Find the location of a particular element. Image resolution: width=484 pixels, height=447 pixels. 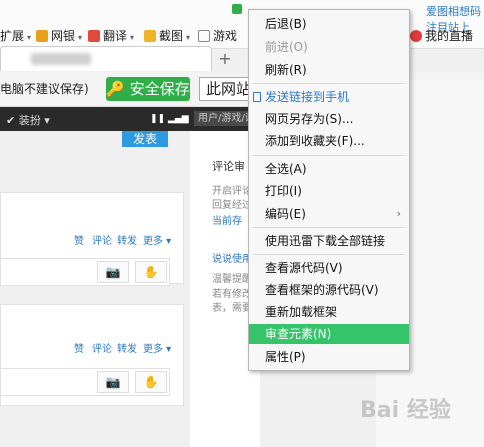

menu-item-properties: 属性(P) is located at coordinates (329, 357).